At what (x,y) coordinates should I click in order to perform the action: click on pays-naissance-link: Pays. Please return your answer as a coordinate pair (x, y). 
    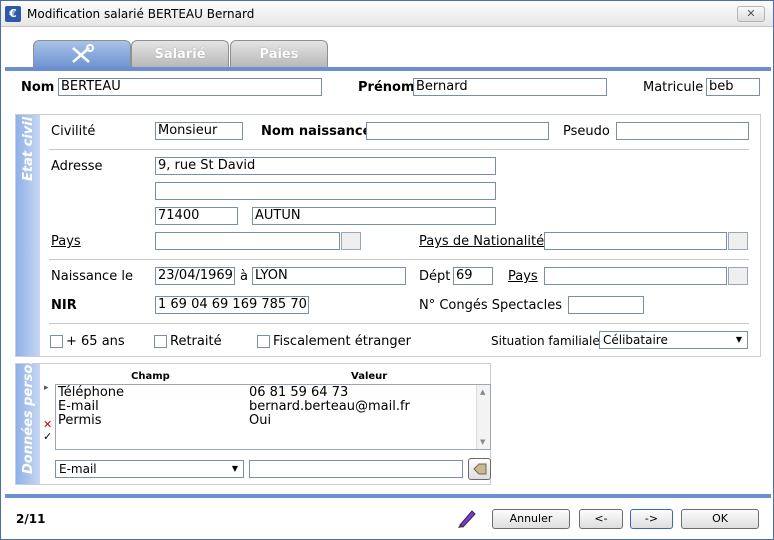
    Looking at the image, I should click on (523, 276).